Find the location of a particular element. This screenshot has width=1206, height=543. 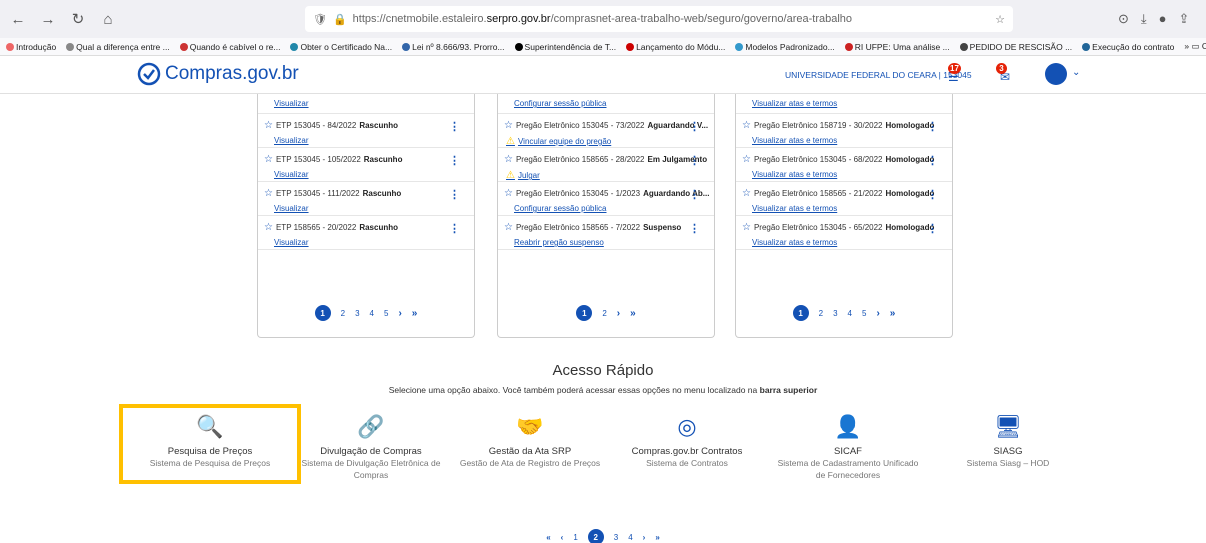

action-link: Reabrir pregão suspenso is located at coordinates (559, 242).